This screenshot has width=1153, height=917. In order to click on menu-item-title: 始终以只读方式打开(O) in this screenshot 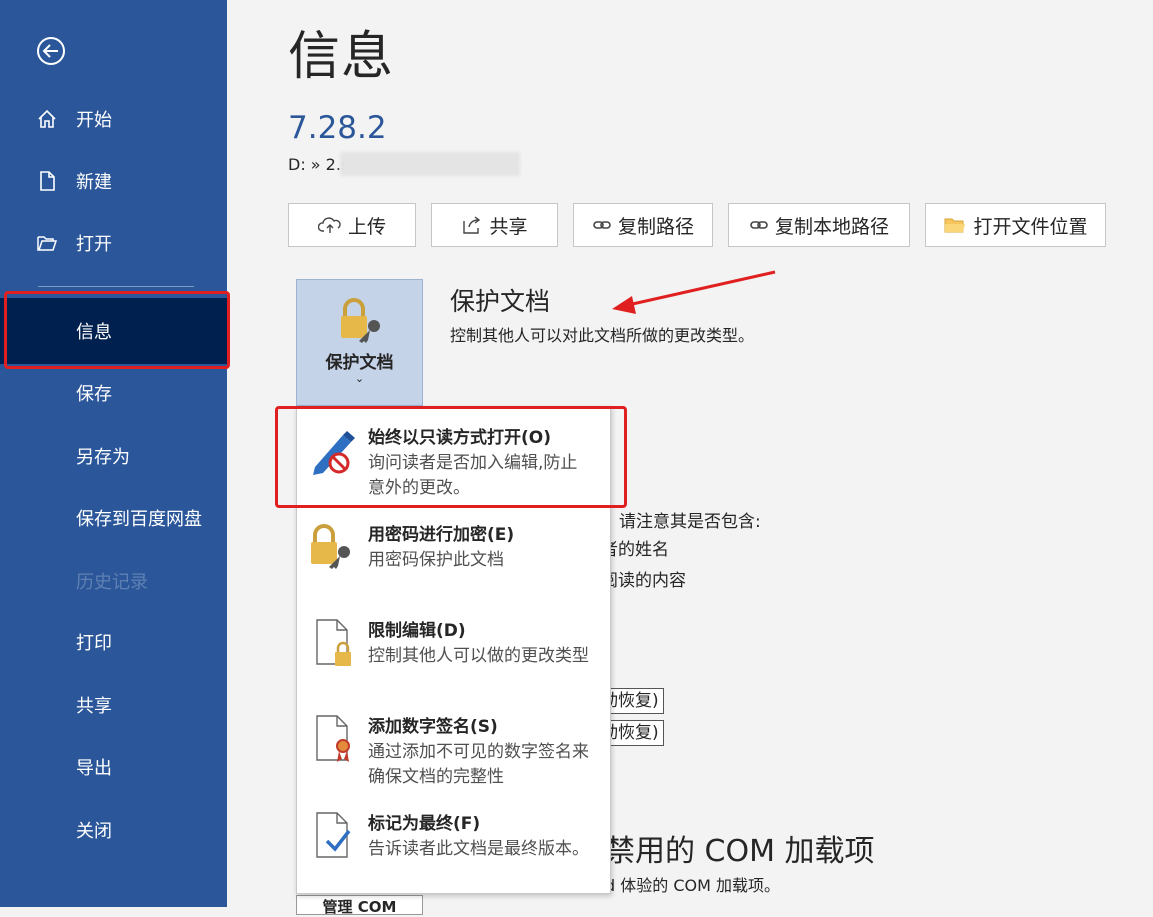, I will do `click(459, 438)`.